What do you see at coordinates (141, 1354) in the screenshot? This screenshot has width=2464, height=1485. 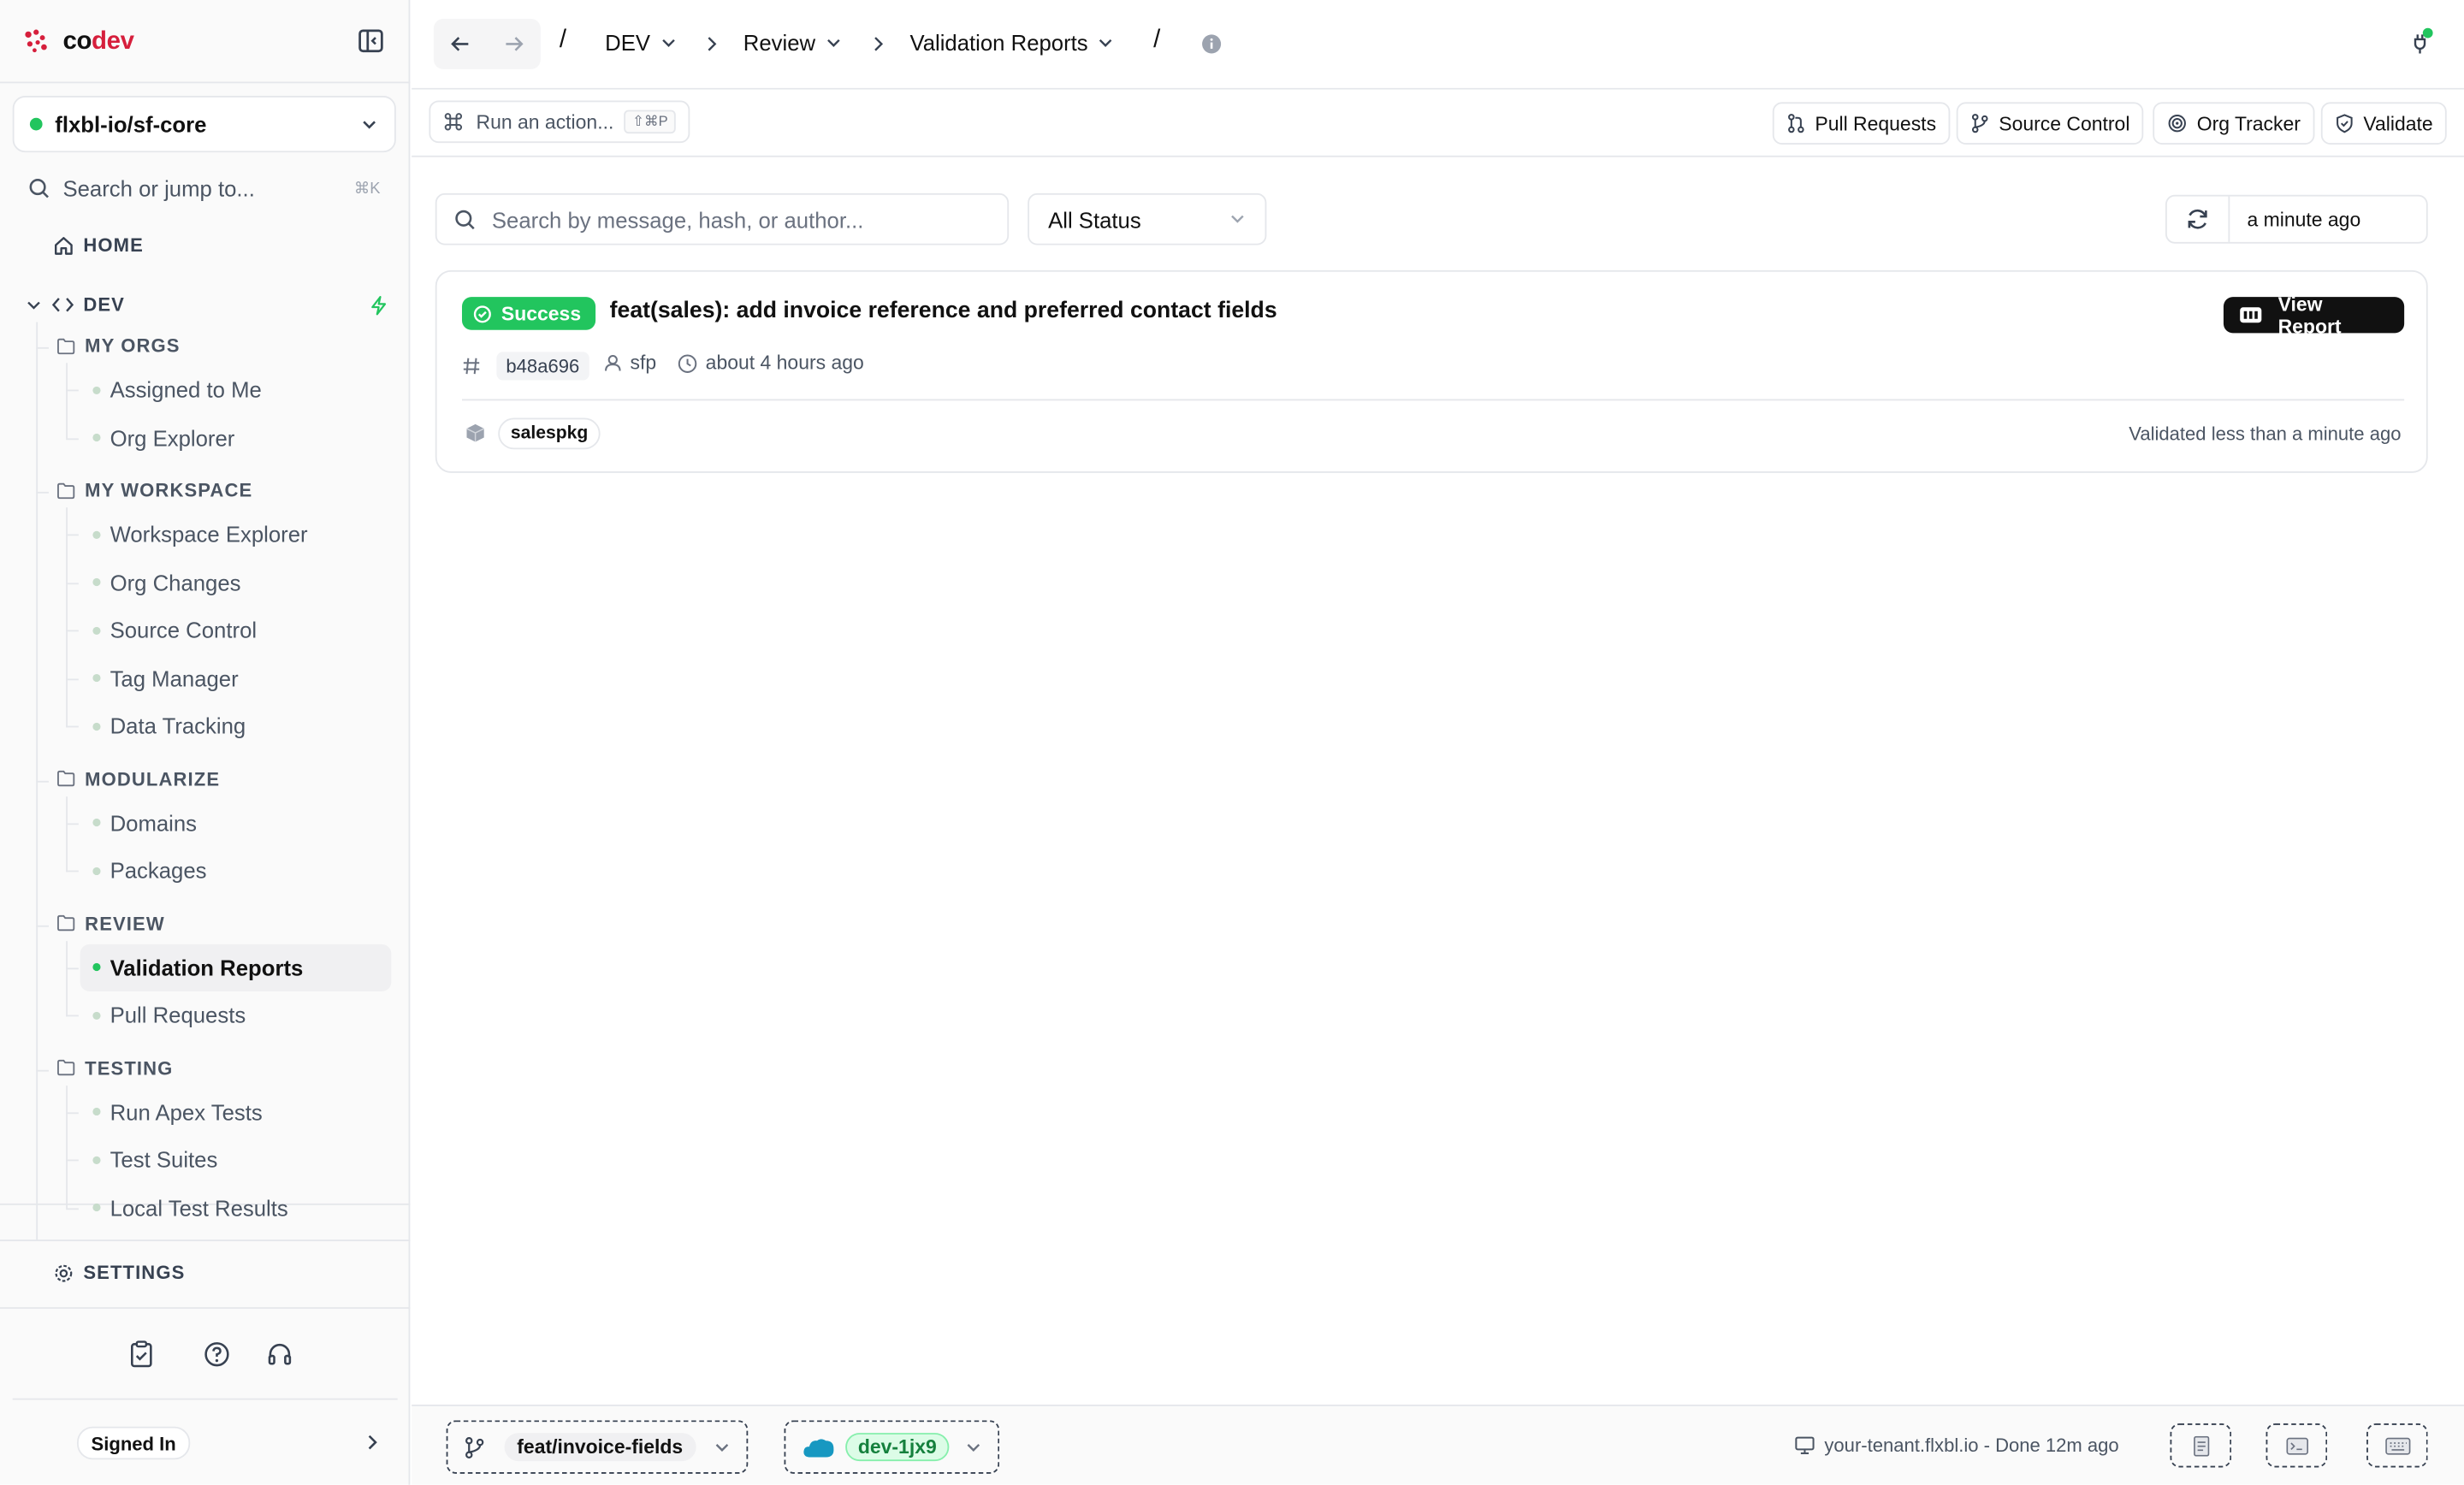 I see `clipboard-check-icon` at bounding box center [141, 1354].